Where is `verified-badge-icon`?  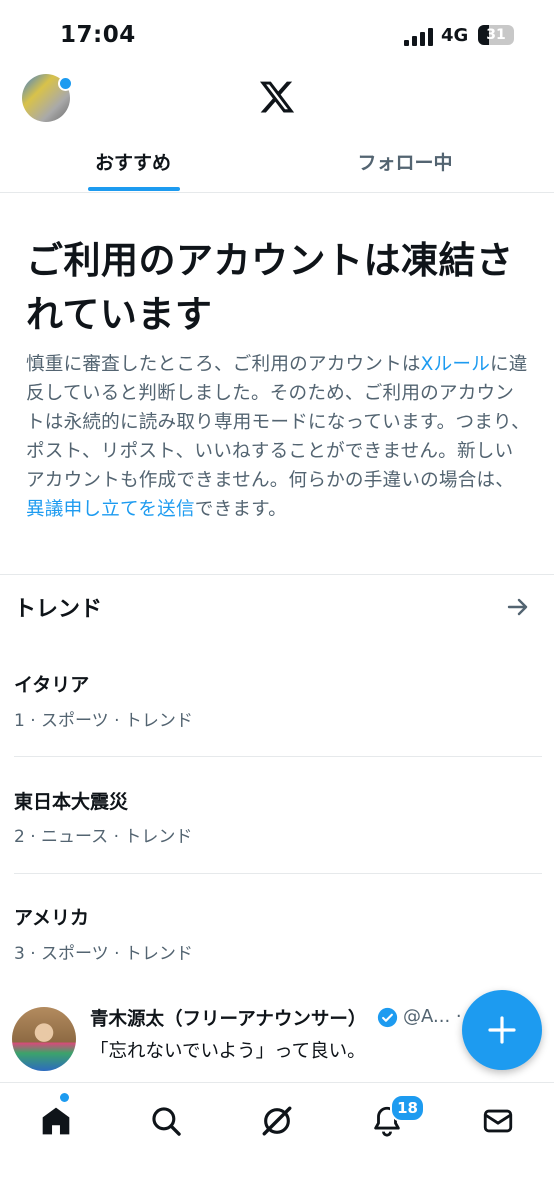
verified-badge-icon is located at coordinates (387, 1017).